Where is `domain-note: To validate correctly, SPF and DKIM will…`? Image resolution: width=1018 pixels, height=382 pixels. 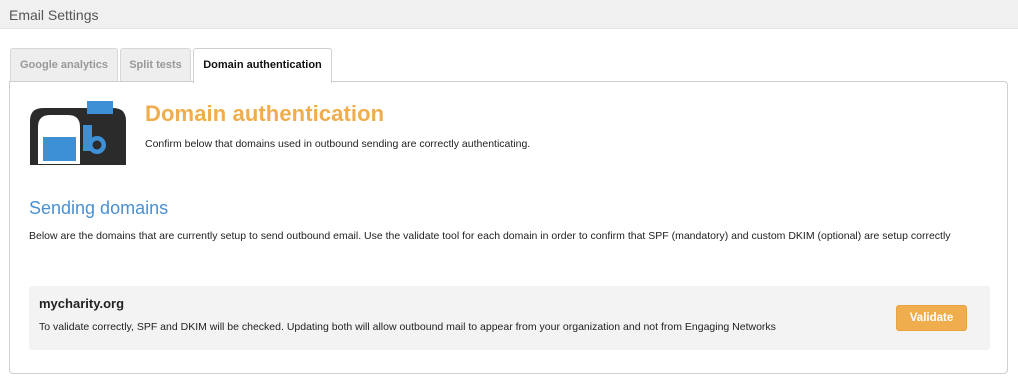
domain-note: To validate correctly, SPF and DKIM will… is located at coordinates (407, 327).